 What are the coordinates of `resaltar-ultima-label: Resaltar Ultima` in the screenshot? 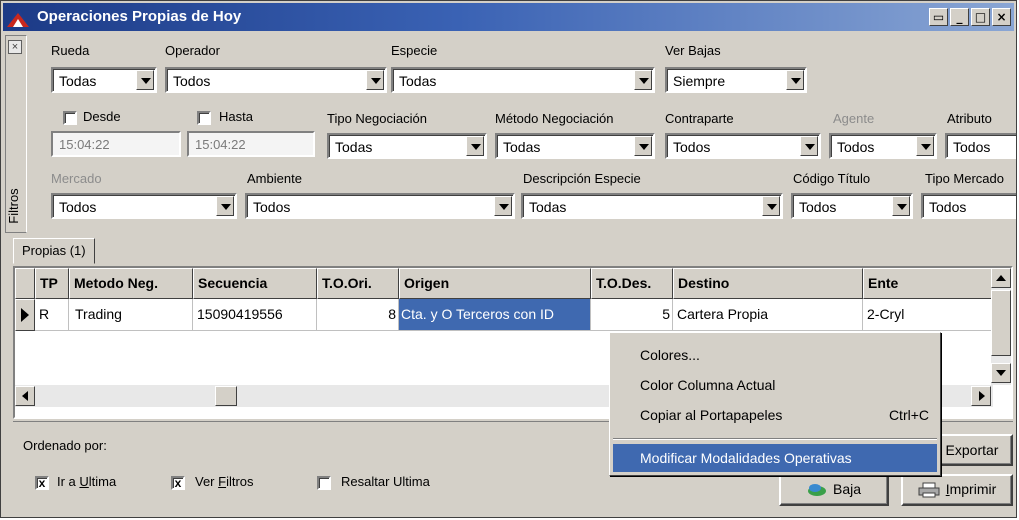 It's located at (385, 481).